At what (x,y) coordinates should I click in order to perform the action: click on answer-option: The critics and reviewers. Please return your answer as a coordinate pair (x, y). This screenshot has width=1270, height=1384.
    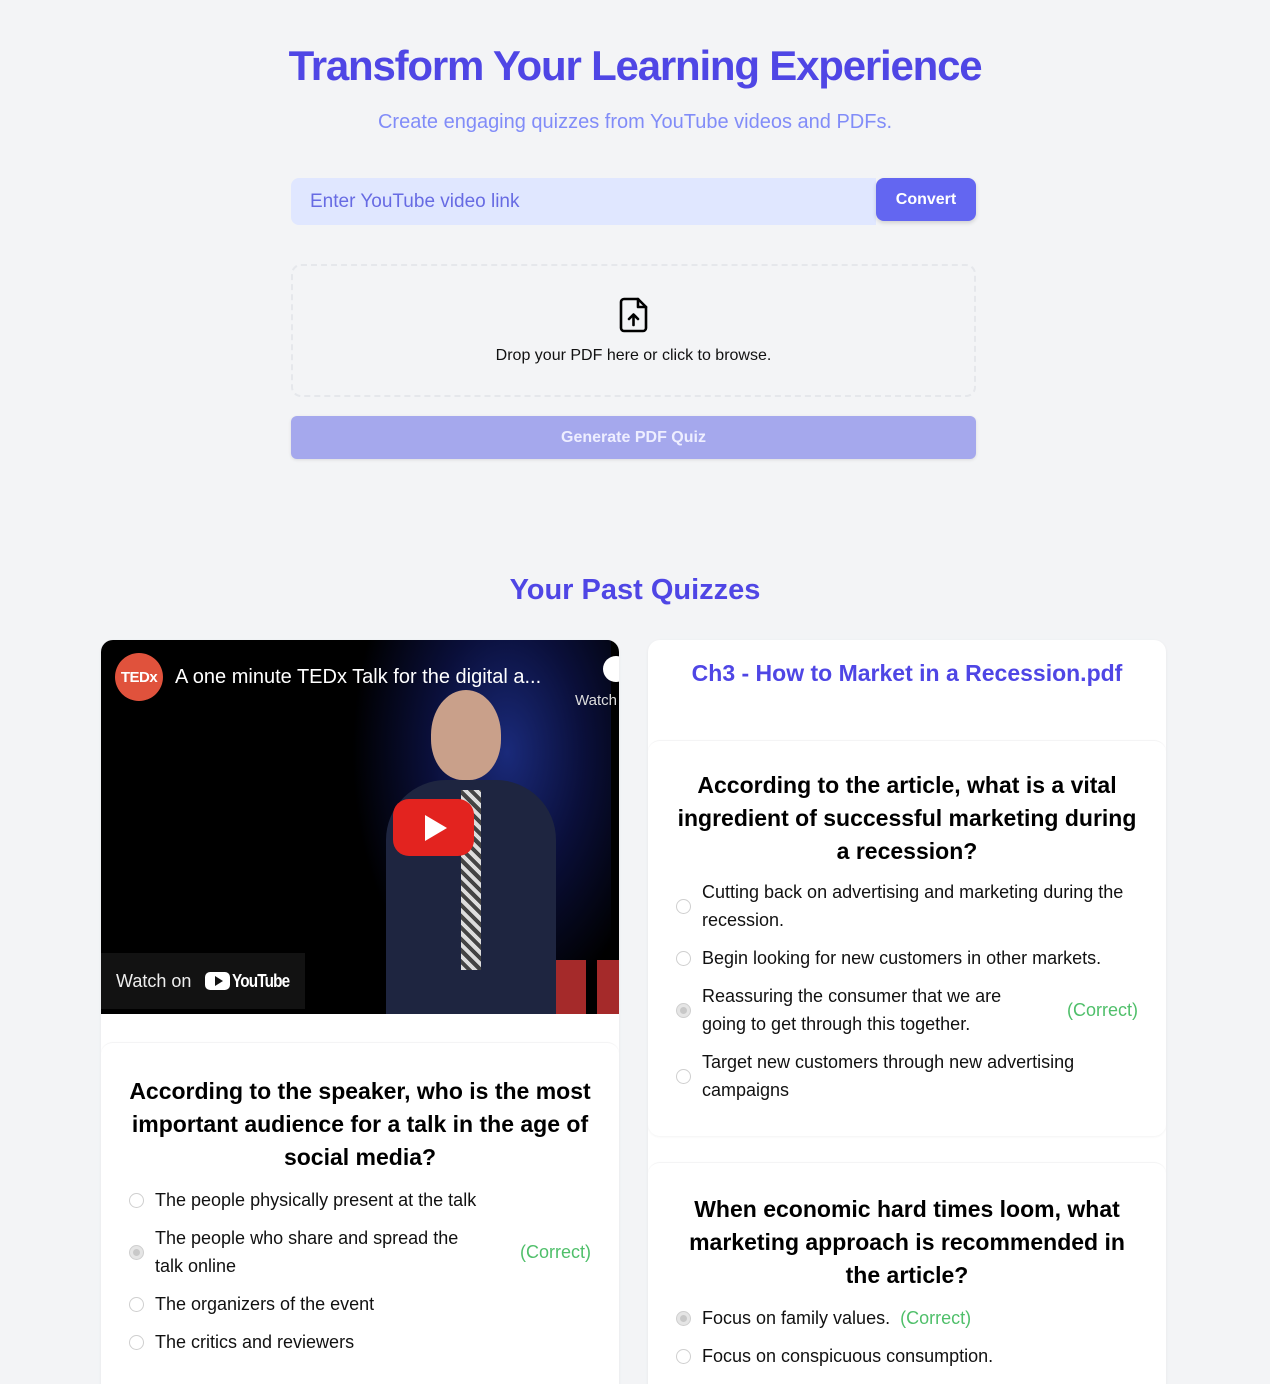
    Looking at the image, I should click on (360, 1342).